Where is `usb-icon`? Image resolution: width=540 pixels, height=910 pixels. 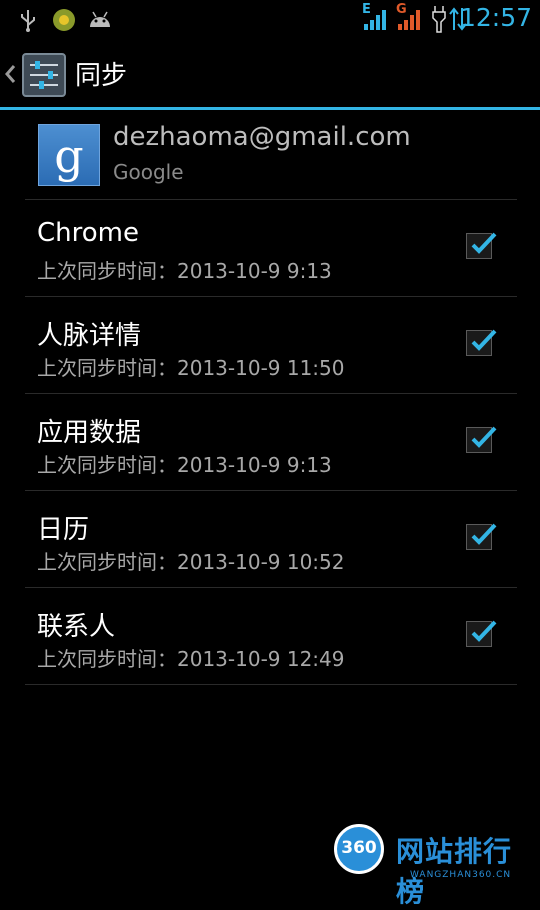
usb-icon is located at coordinates (28, 21).